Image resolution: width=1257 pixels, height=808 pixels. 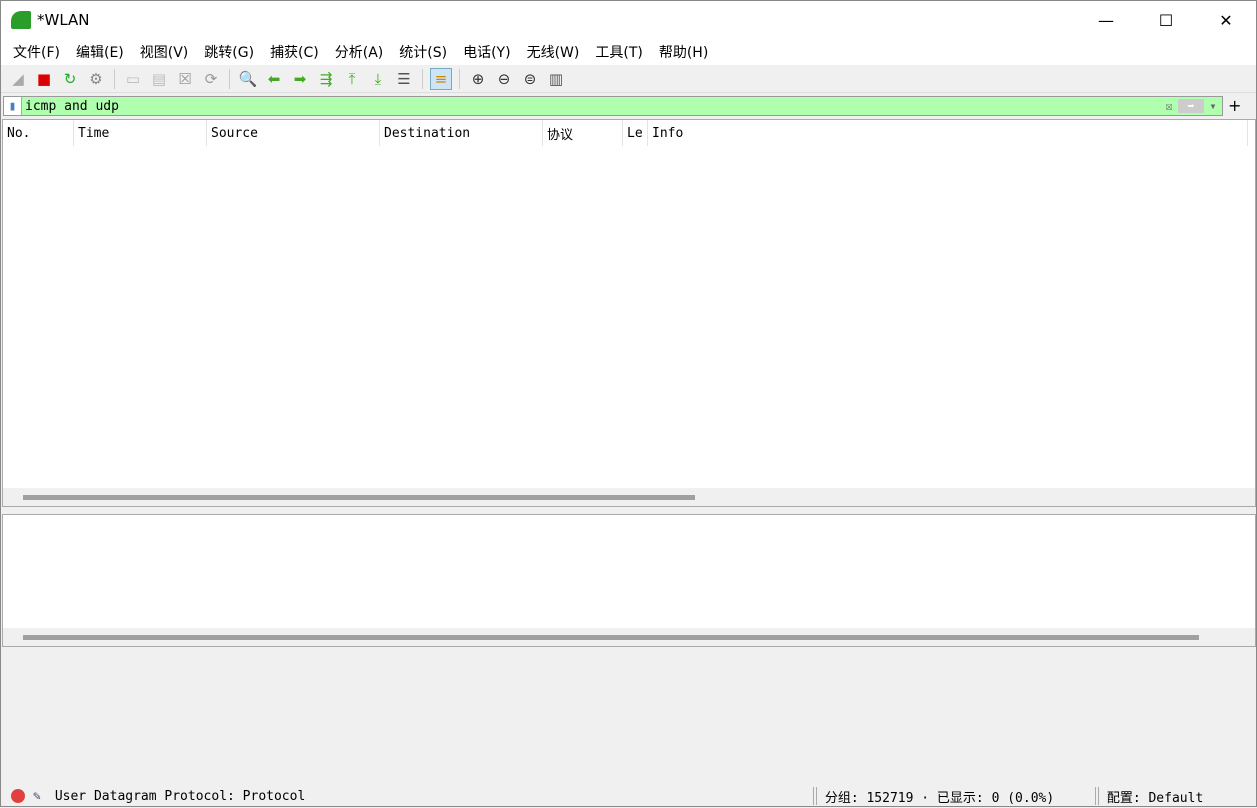 I want to click on packet-list-header: No. Time Source Destination 协议 Le Info, so click(x=629, y=133).